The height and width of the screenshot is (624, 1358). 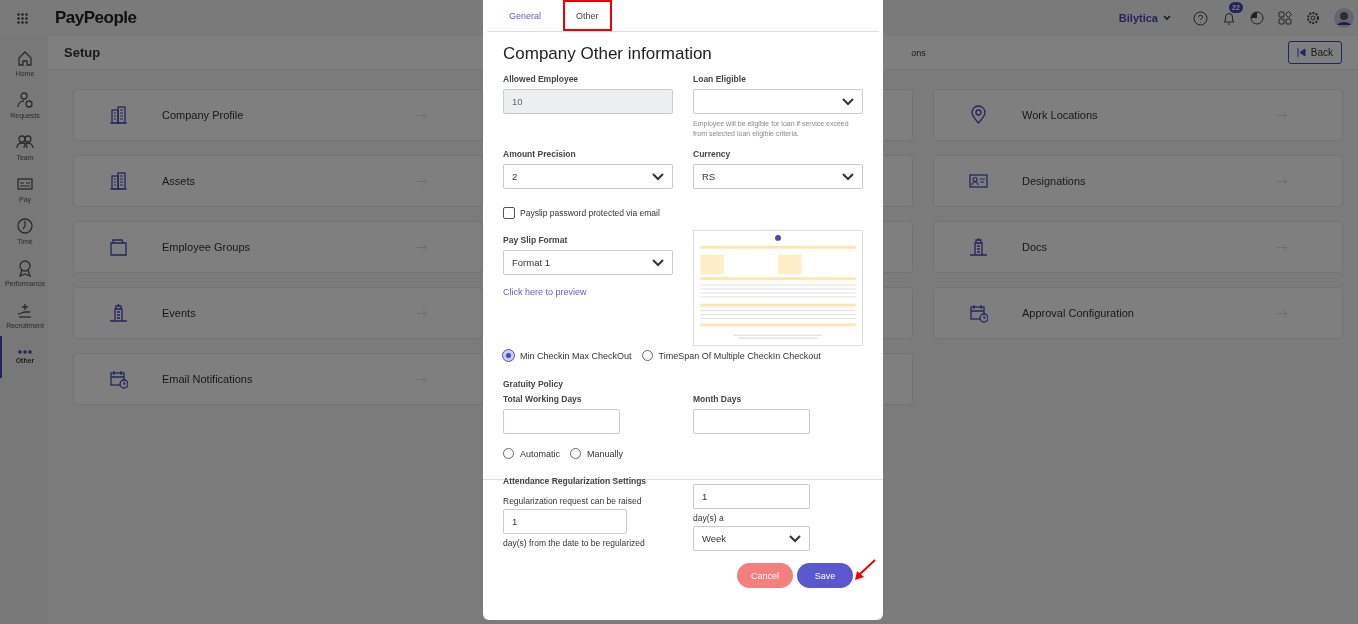 I want to click on radio-label: Manually, so click(x=605, y=453).